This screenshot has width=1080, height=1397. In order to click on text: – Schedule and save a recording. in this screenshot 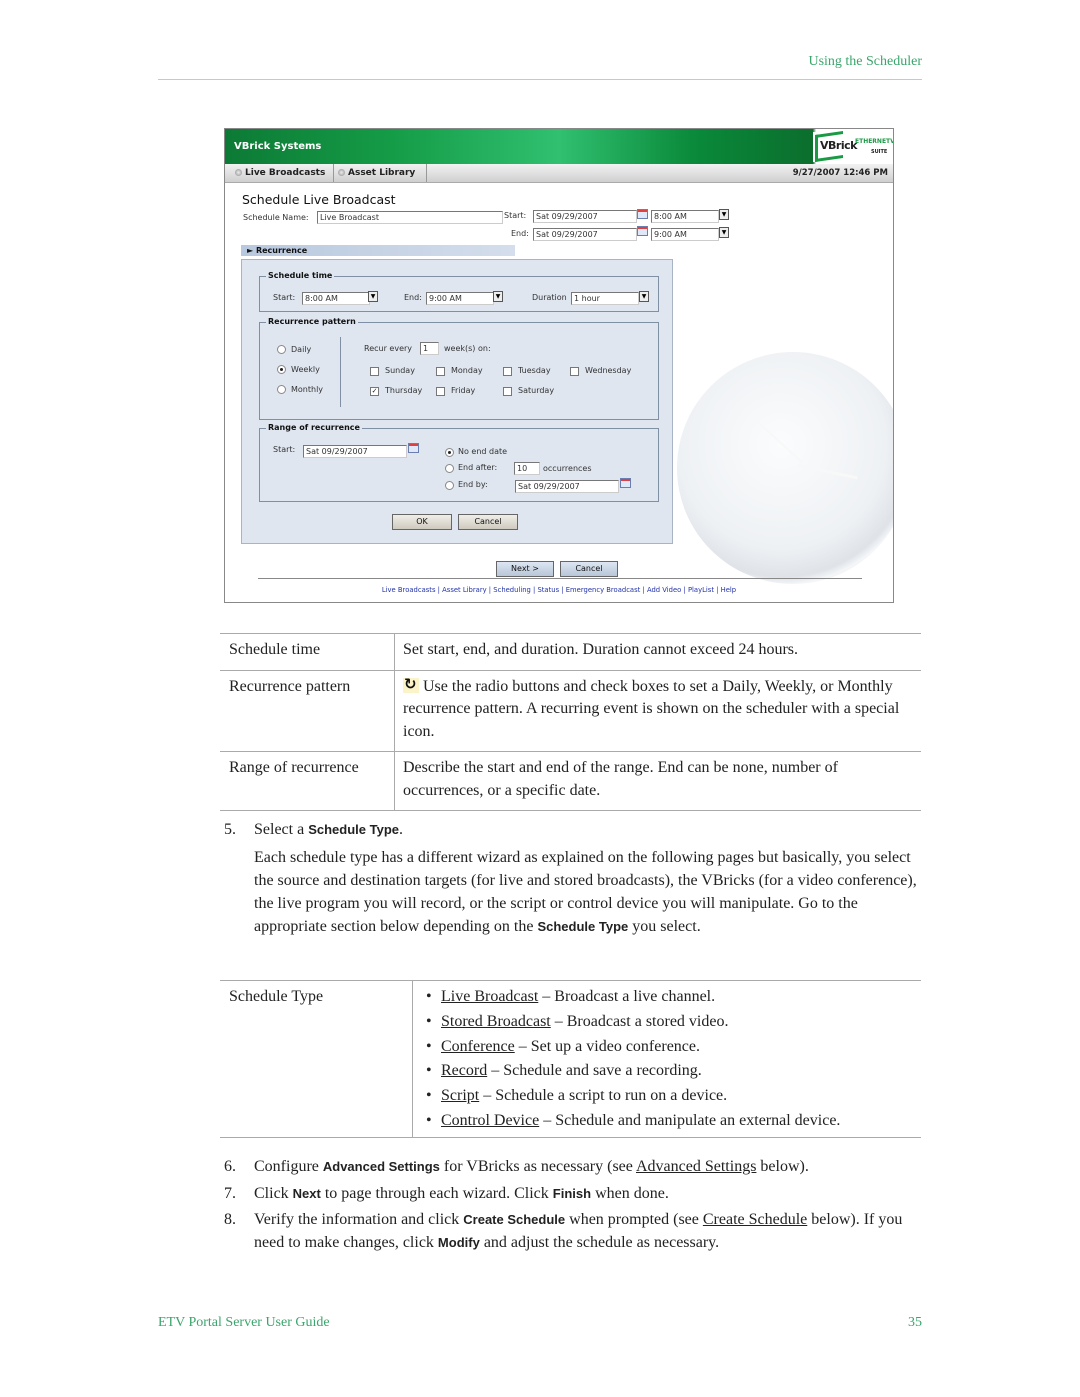, I will do `click(594, 1071)`.